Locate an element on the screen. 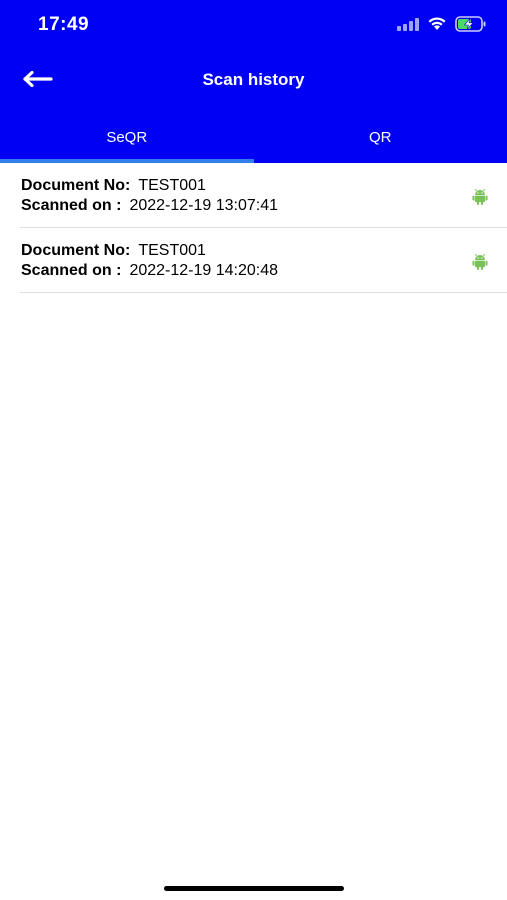 Image resolution: width=507 pixels, height=900 pixels. battery-charging-icon is located at coordinates (471, 26).